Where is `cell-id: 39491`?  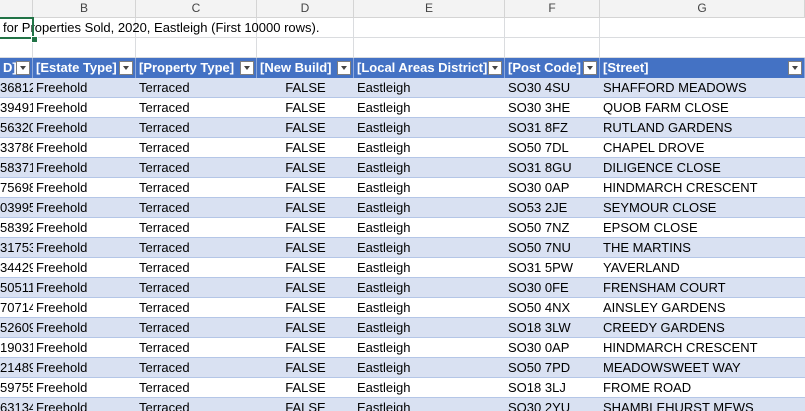 cell-id: 39491 is located at coordinates (16, 108).